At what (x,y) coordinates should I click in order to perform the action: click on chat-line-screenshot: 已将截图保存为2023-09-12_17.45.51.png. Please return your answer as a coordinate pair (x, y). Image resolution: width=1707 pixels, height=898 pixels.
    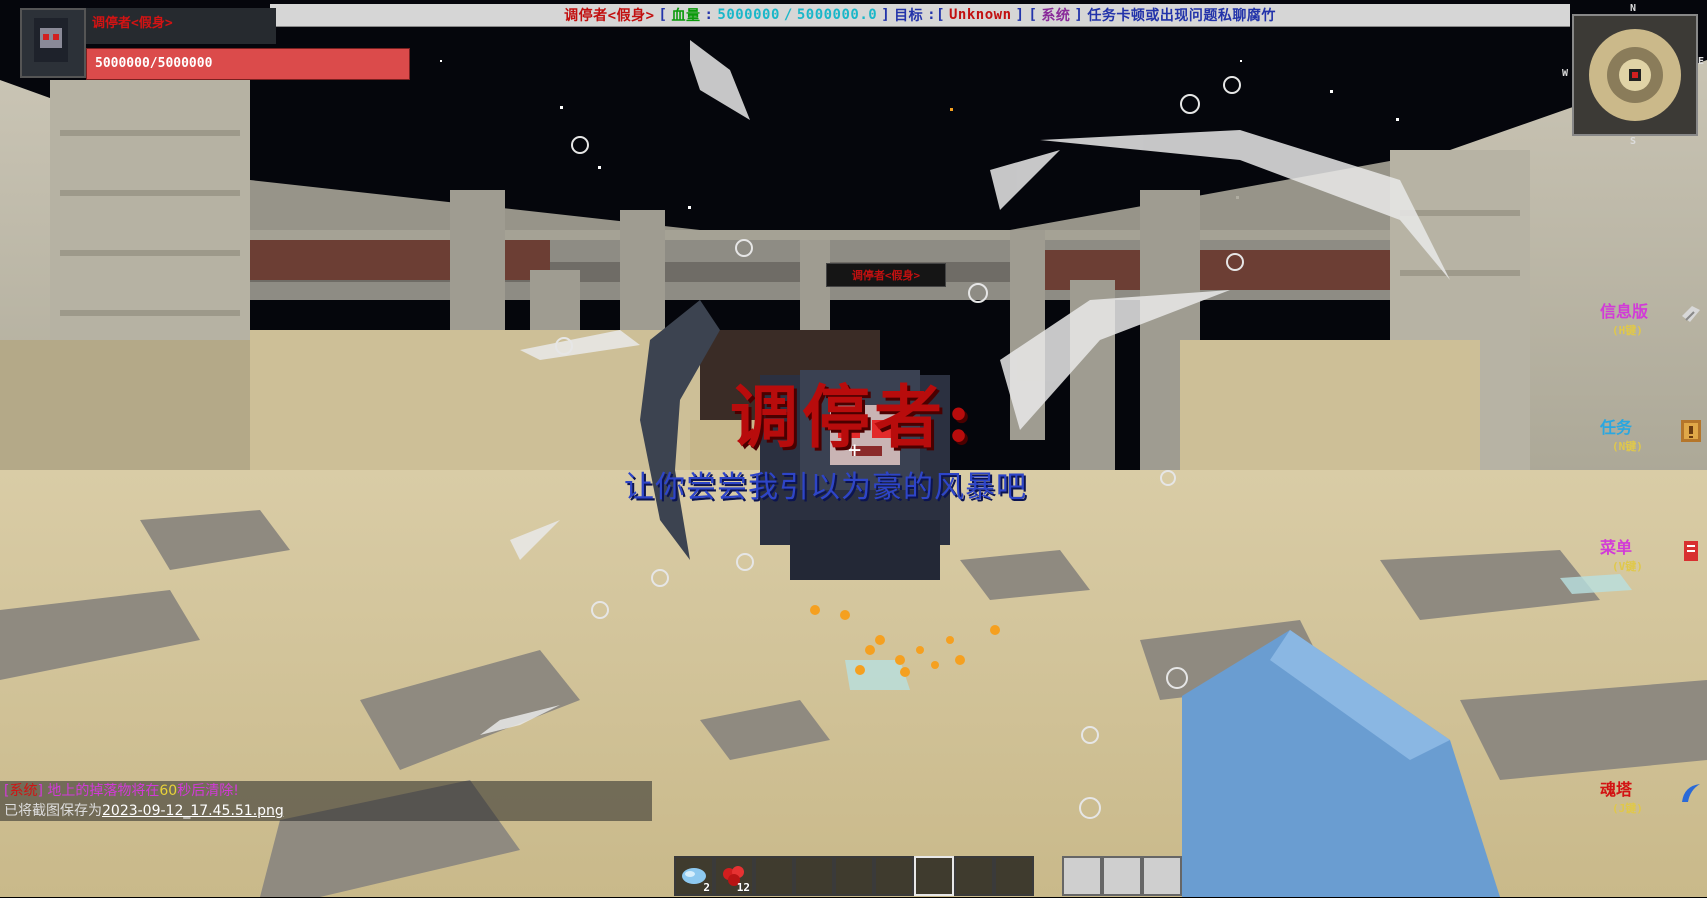
    Looking at the image, I should click on (326, 811).